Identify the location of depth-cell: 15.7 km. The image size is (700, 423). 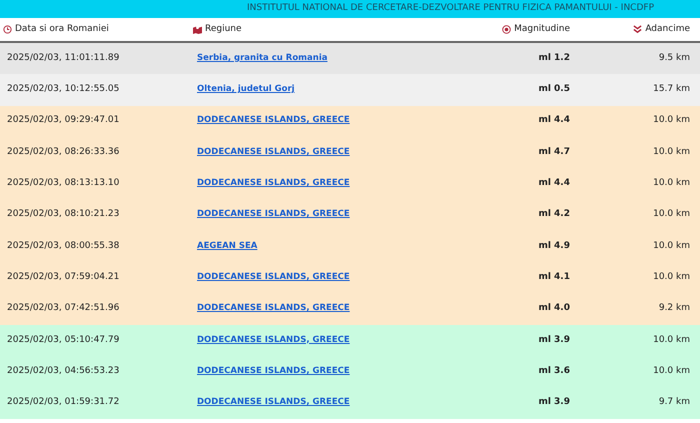
(671, 89).